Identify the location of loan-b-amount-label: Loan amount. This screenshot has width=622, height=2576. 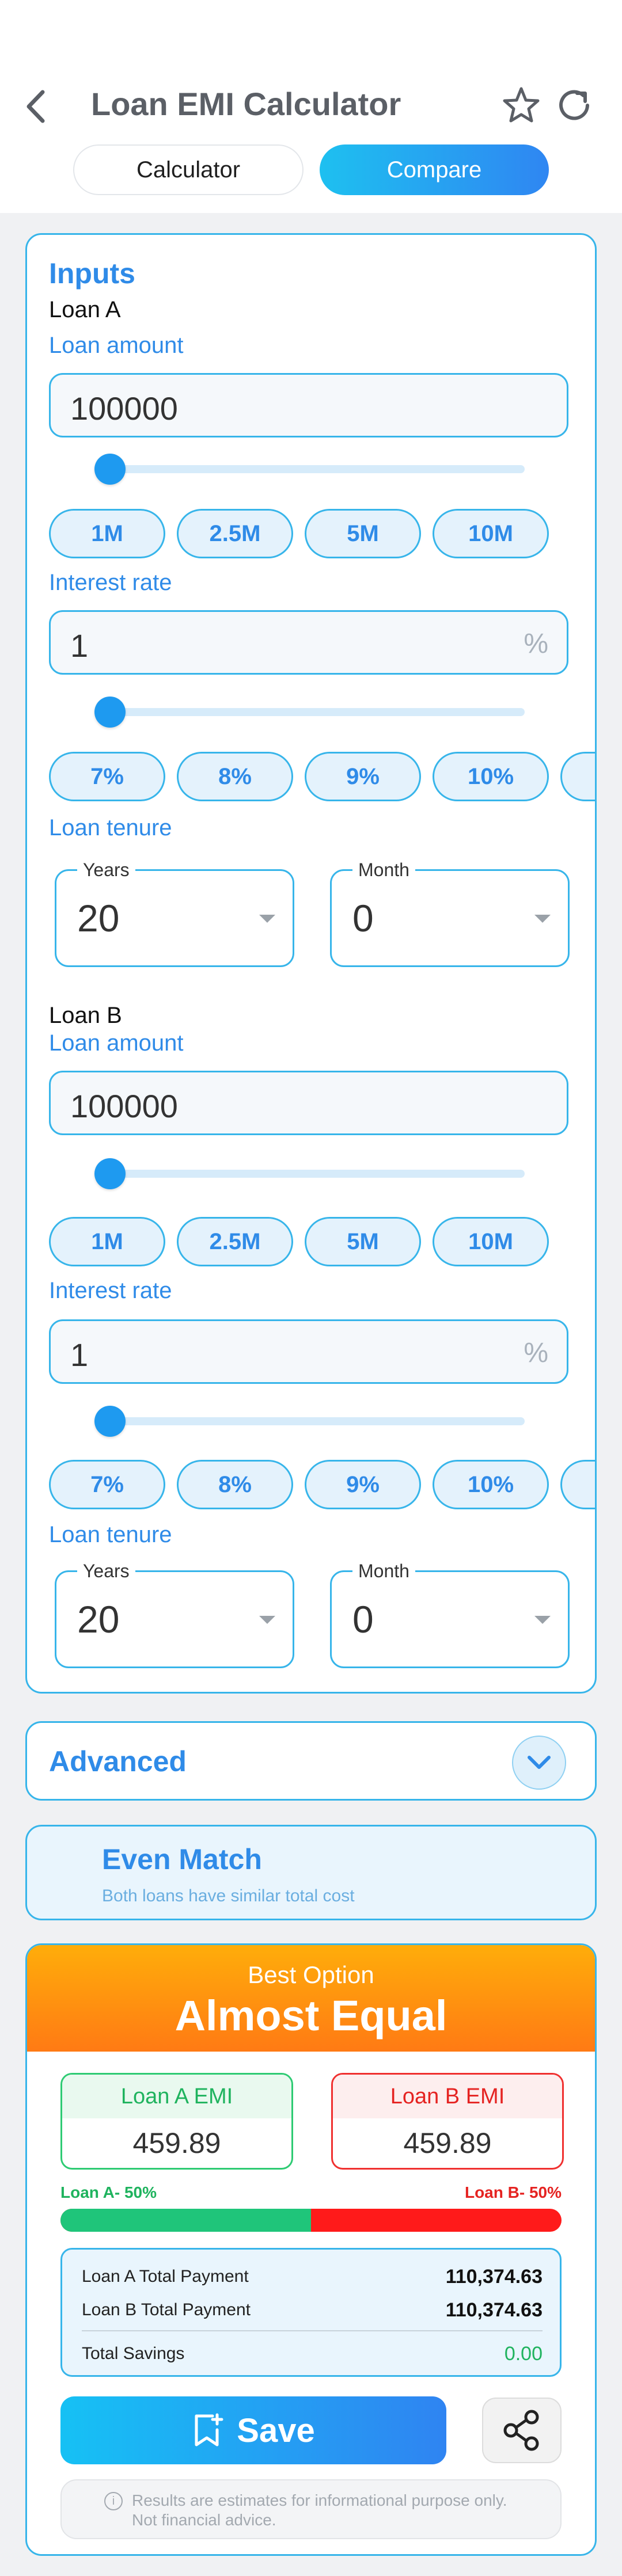
(116, 1043).